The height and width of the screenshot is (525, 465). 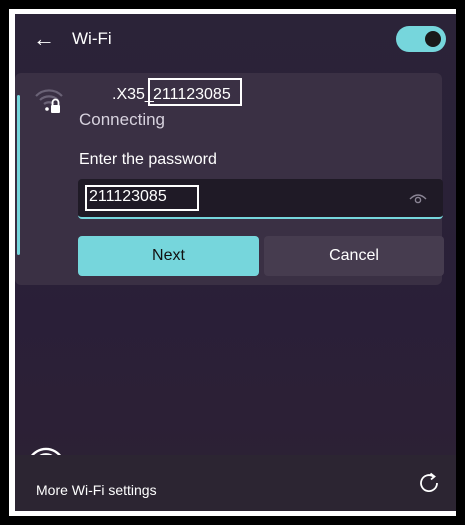 I want to click on refresh-icon, so click(x=429, y=483).